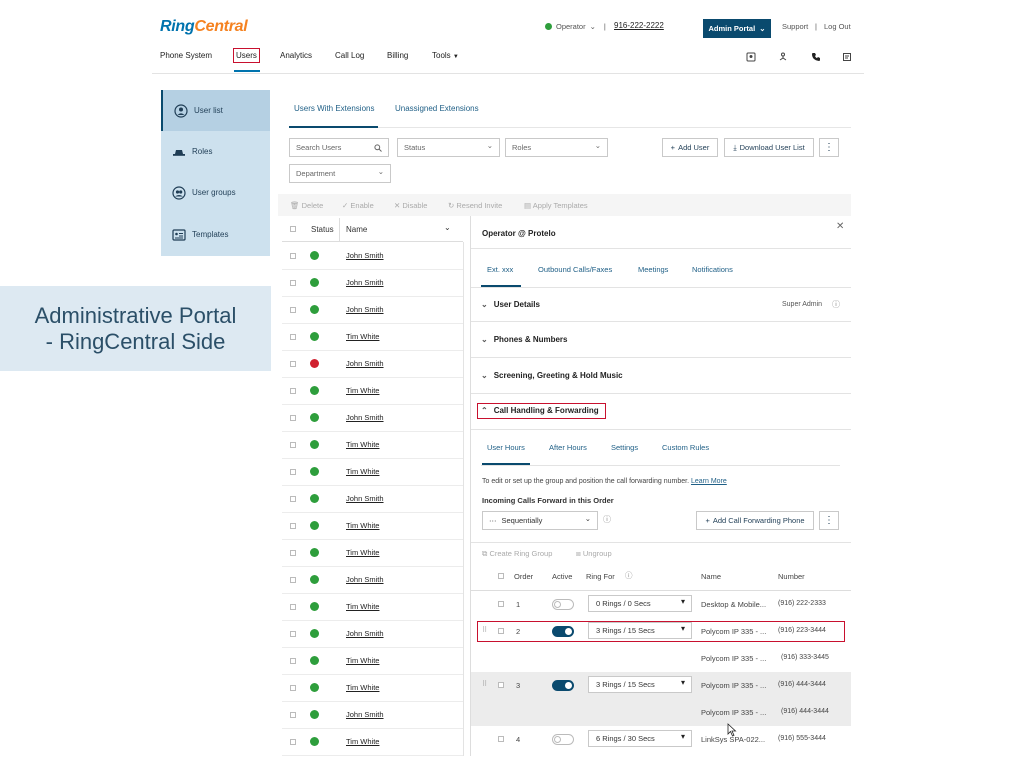 This screenshot has width=1024, height=768. Describe the element at coordinates (575, 269) in the screenshot. I see `tab-outbound-calls: Outbound Calls/Faxes` at that location.